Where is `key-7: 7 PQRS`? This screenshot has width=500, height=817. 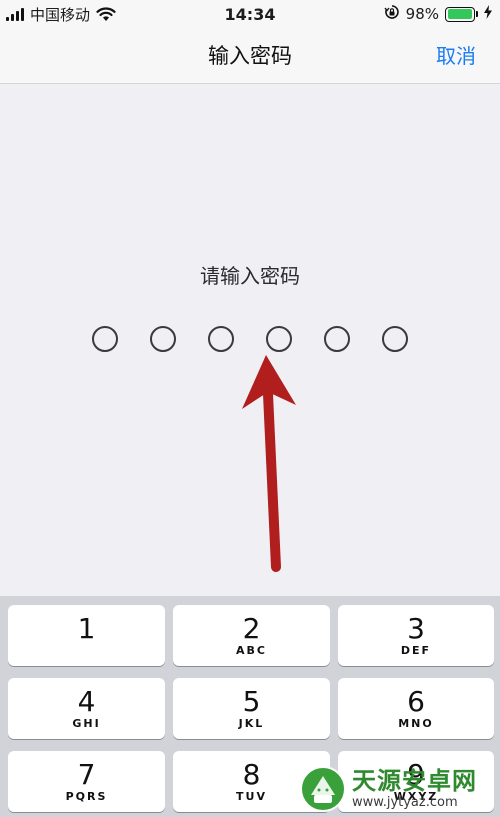 key-7: 7 PQRS is located at coordinates (86, 781).